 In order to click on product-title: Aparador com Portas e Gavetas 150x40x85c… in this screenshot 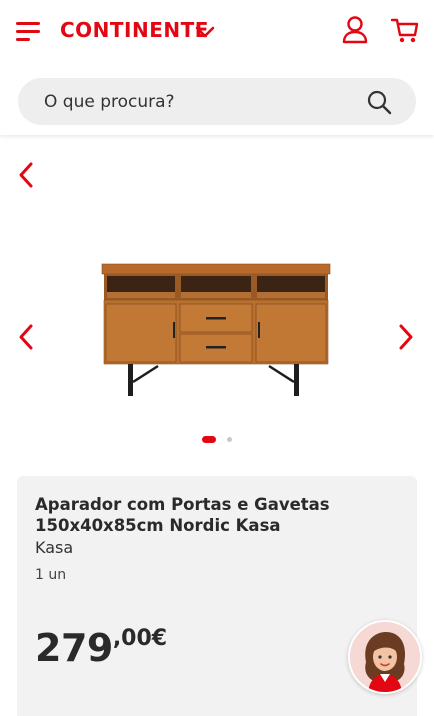, I will do `click(182, 515)`.